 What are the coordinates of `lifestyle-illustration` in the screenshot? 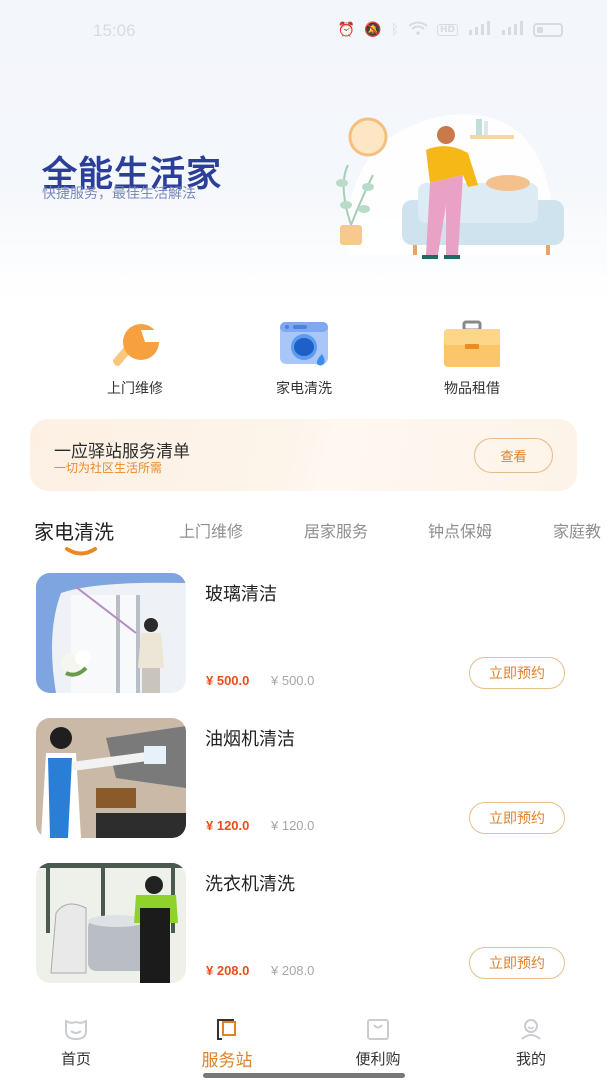 It's located at (450, 186).